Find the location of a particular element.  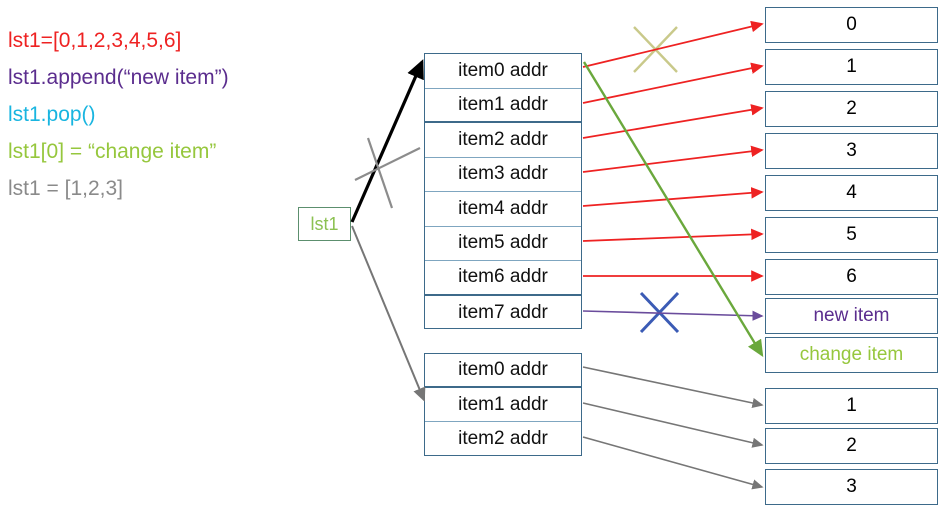

grey-x-mark is located at coordinates (387, 173).